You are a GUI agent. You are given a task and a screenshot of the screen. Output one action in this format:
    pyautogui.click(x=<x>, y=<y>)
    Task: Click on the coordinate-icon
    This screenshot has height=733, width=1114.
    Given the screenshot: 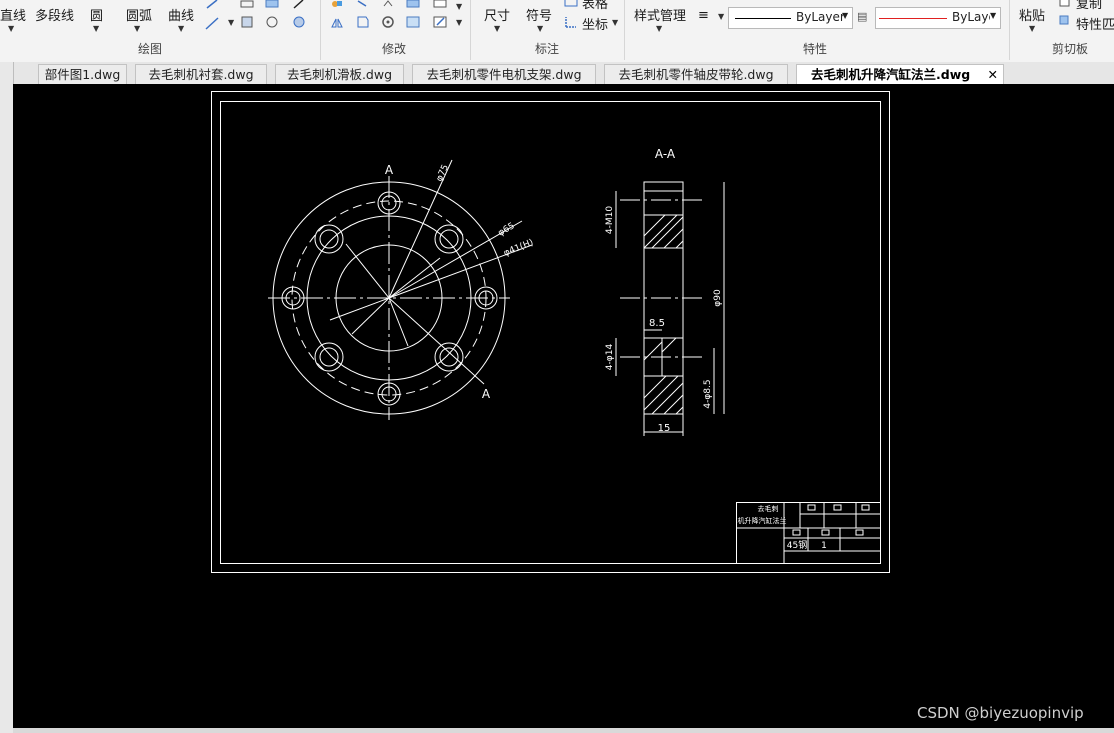 What is the action you would take?
    pyautogui.click(x=571, y=22)
    